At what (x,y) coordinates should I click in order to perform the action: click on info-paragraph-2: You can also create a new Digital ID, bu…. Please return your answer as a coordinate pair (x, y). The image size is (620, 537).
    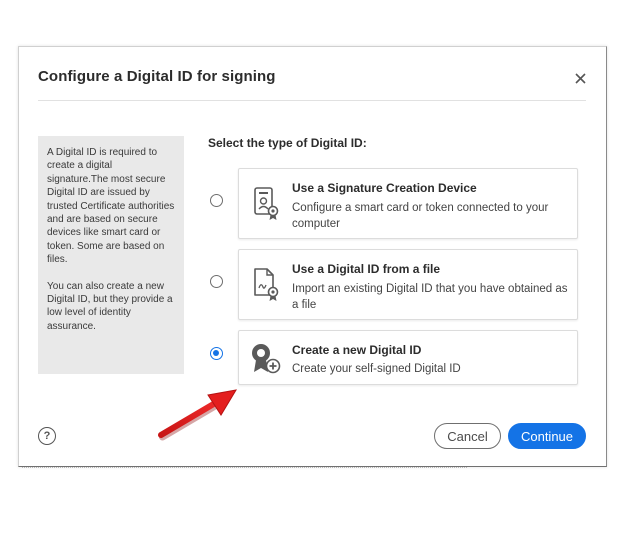
    Looking at the image, I should click on (110, 306).